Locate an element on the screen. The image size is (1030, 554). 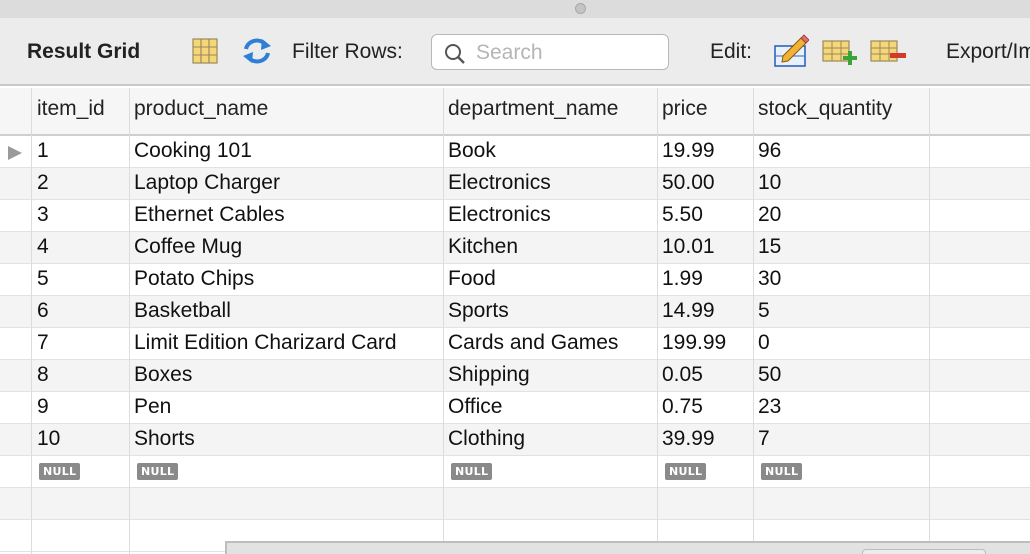
cell-price: 5.50 is located at coordinates (682, 215).